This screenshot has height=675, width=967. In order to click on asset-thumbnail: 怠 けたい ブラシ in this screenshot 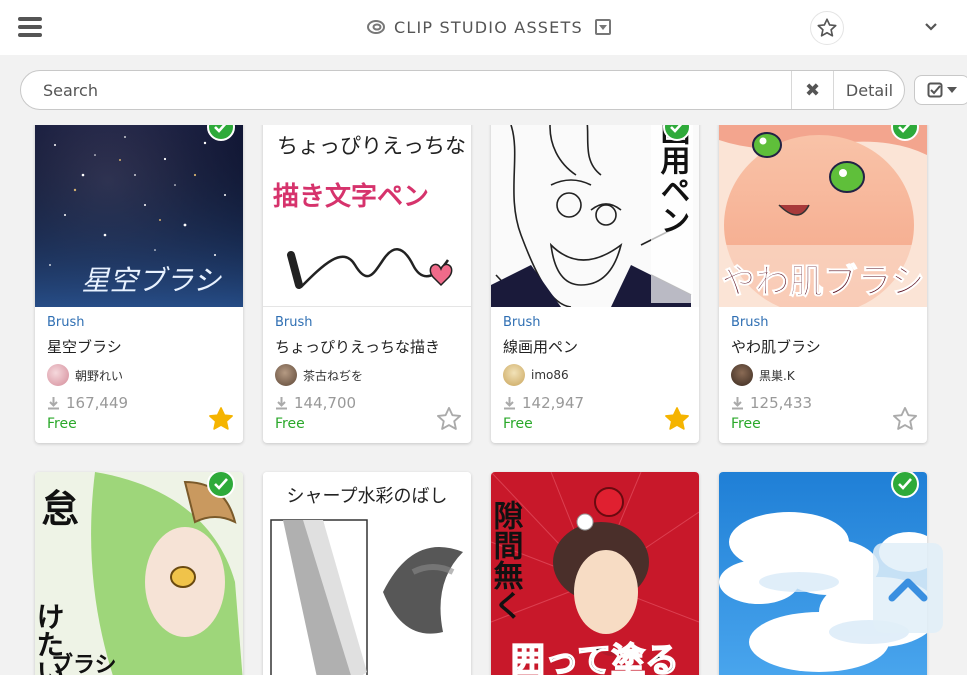, I will do `click(139, 573)`.